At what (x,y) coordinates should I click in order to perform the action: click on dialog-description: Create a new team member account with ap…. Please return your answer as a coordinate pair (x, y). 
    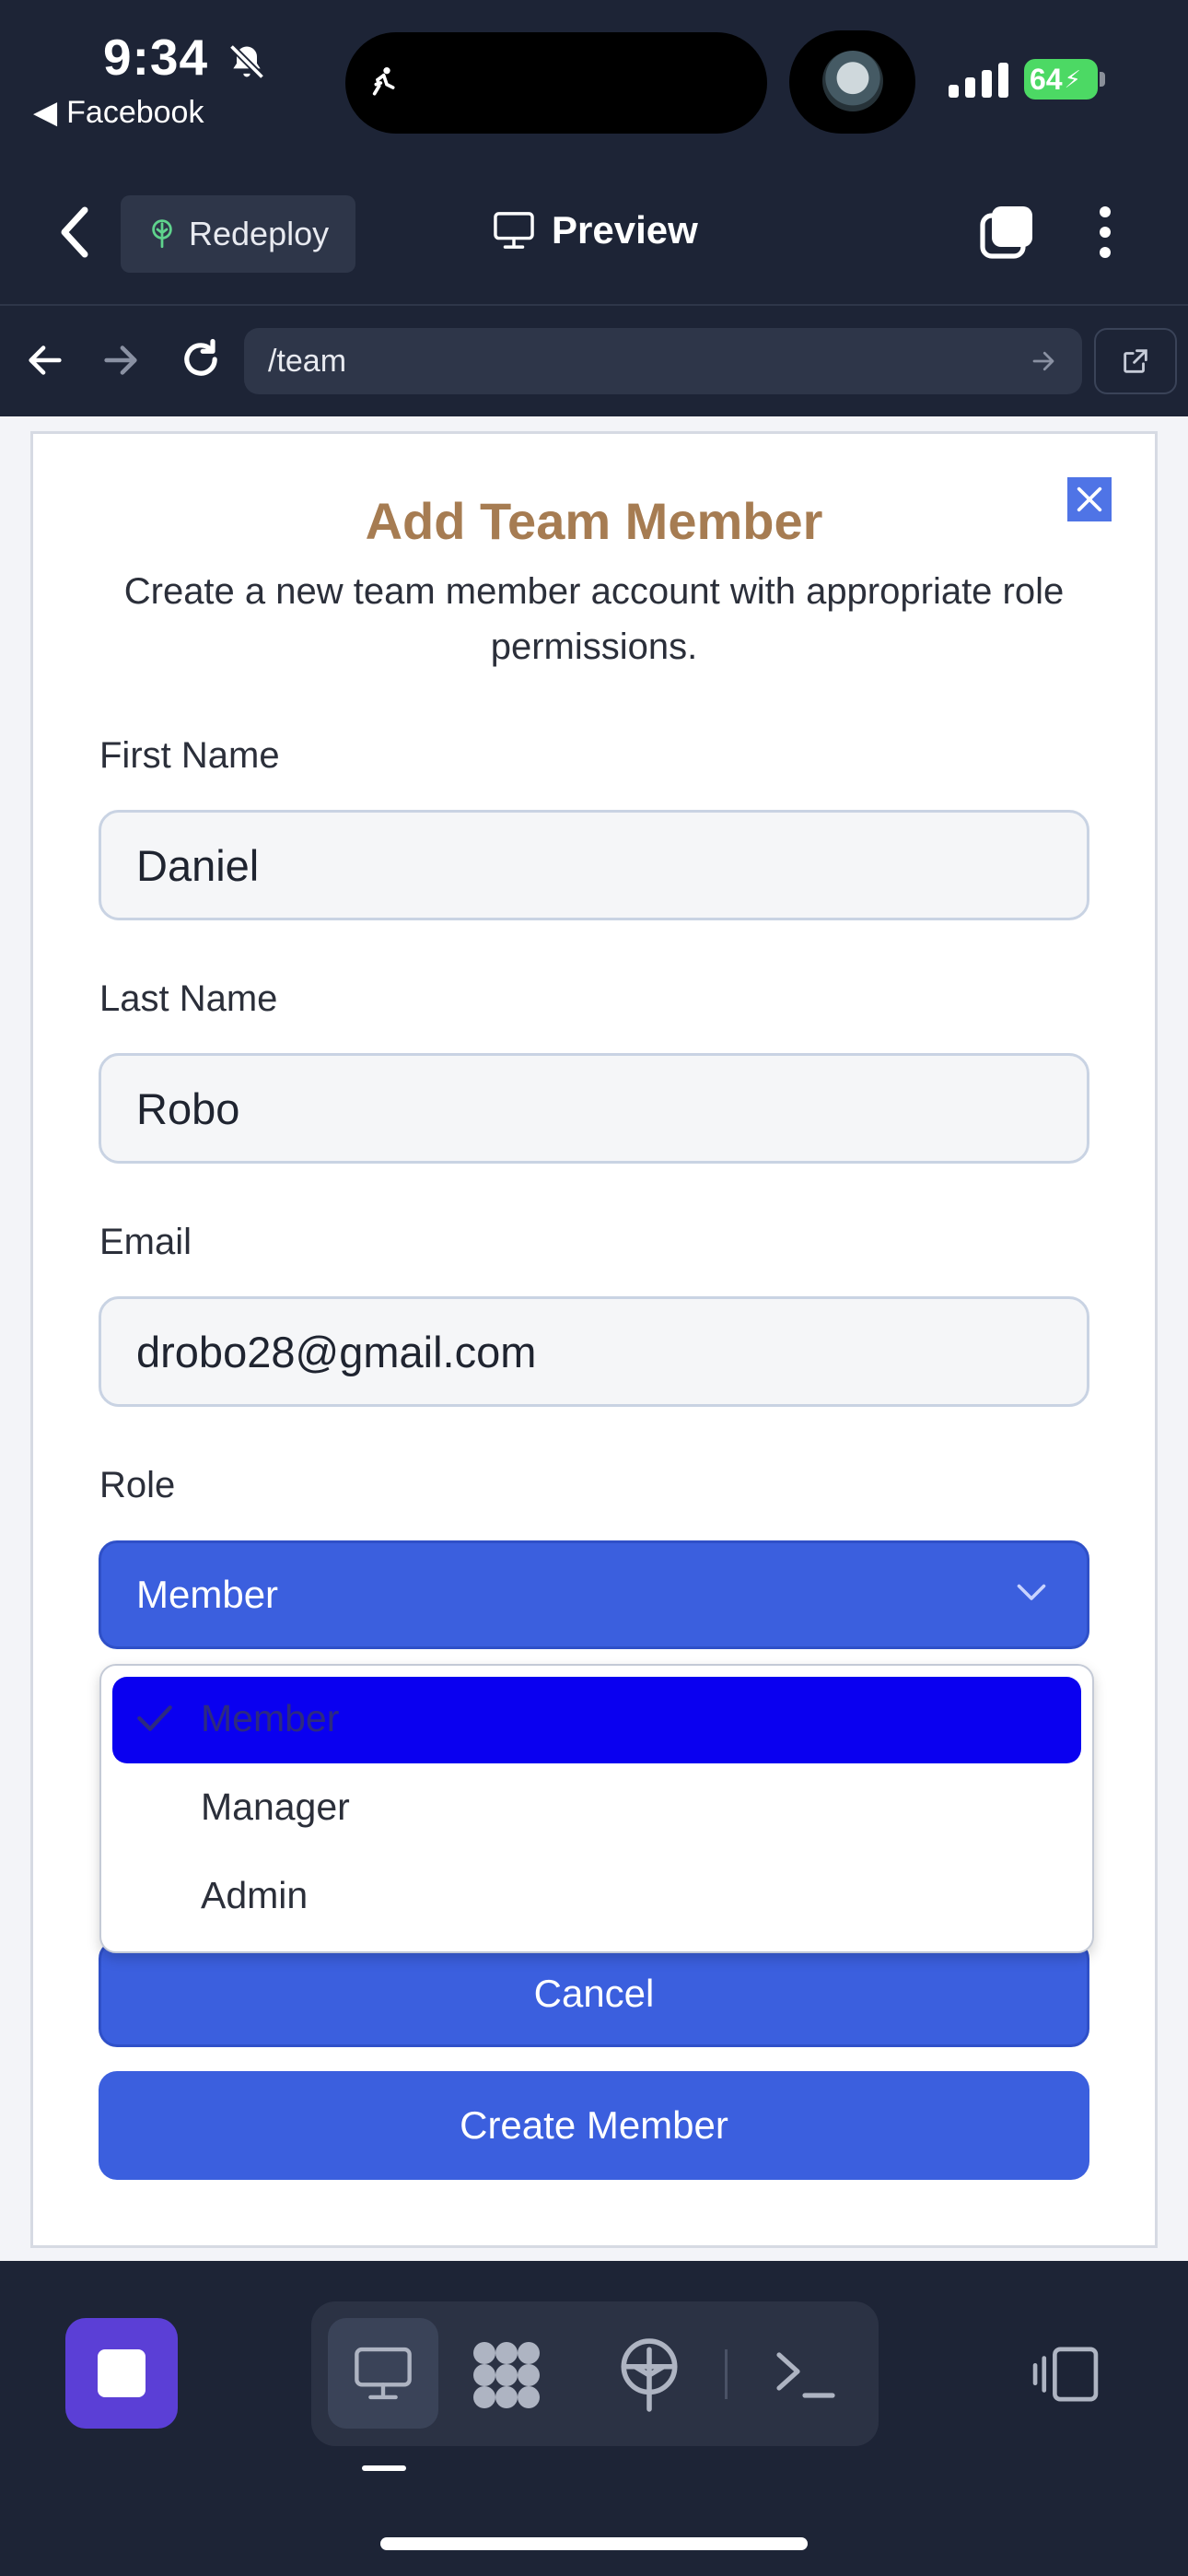
    Looking at the image, I should click on (594, 619).